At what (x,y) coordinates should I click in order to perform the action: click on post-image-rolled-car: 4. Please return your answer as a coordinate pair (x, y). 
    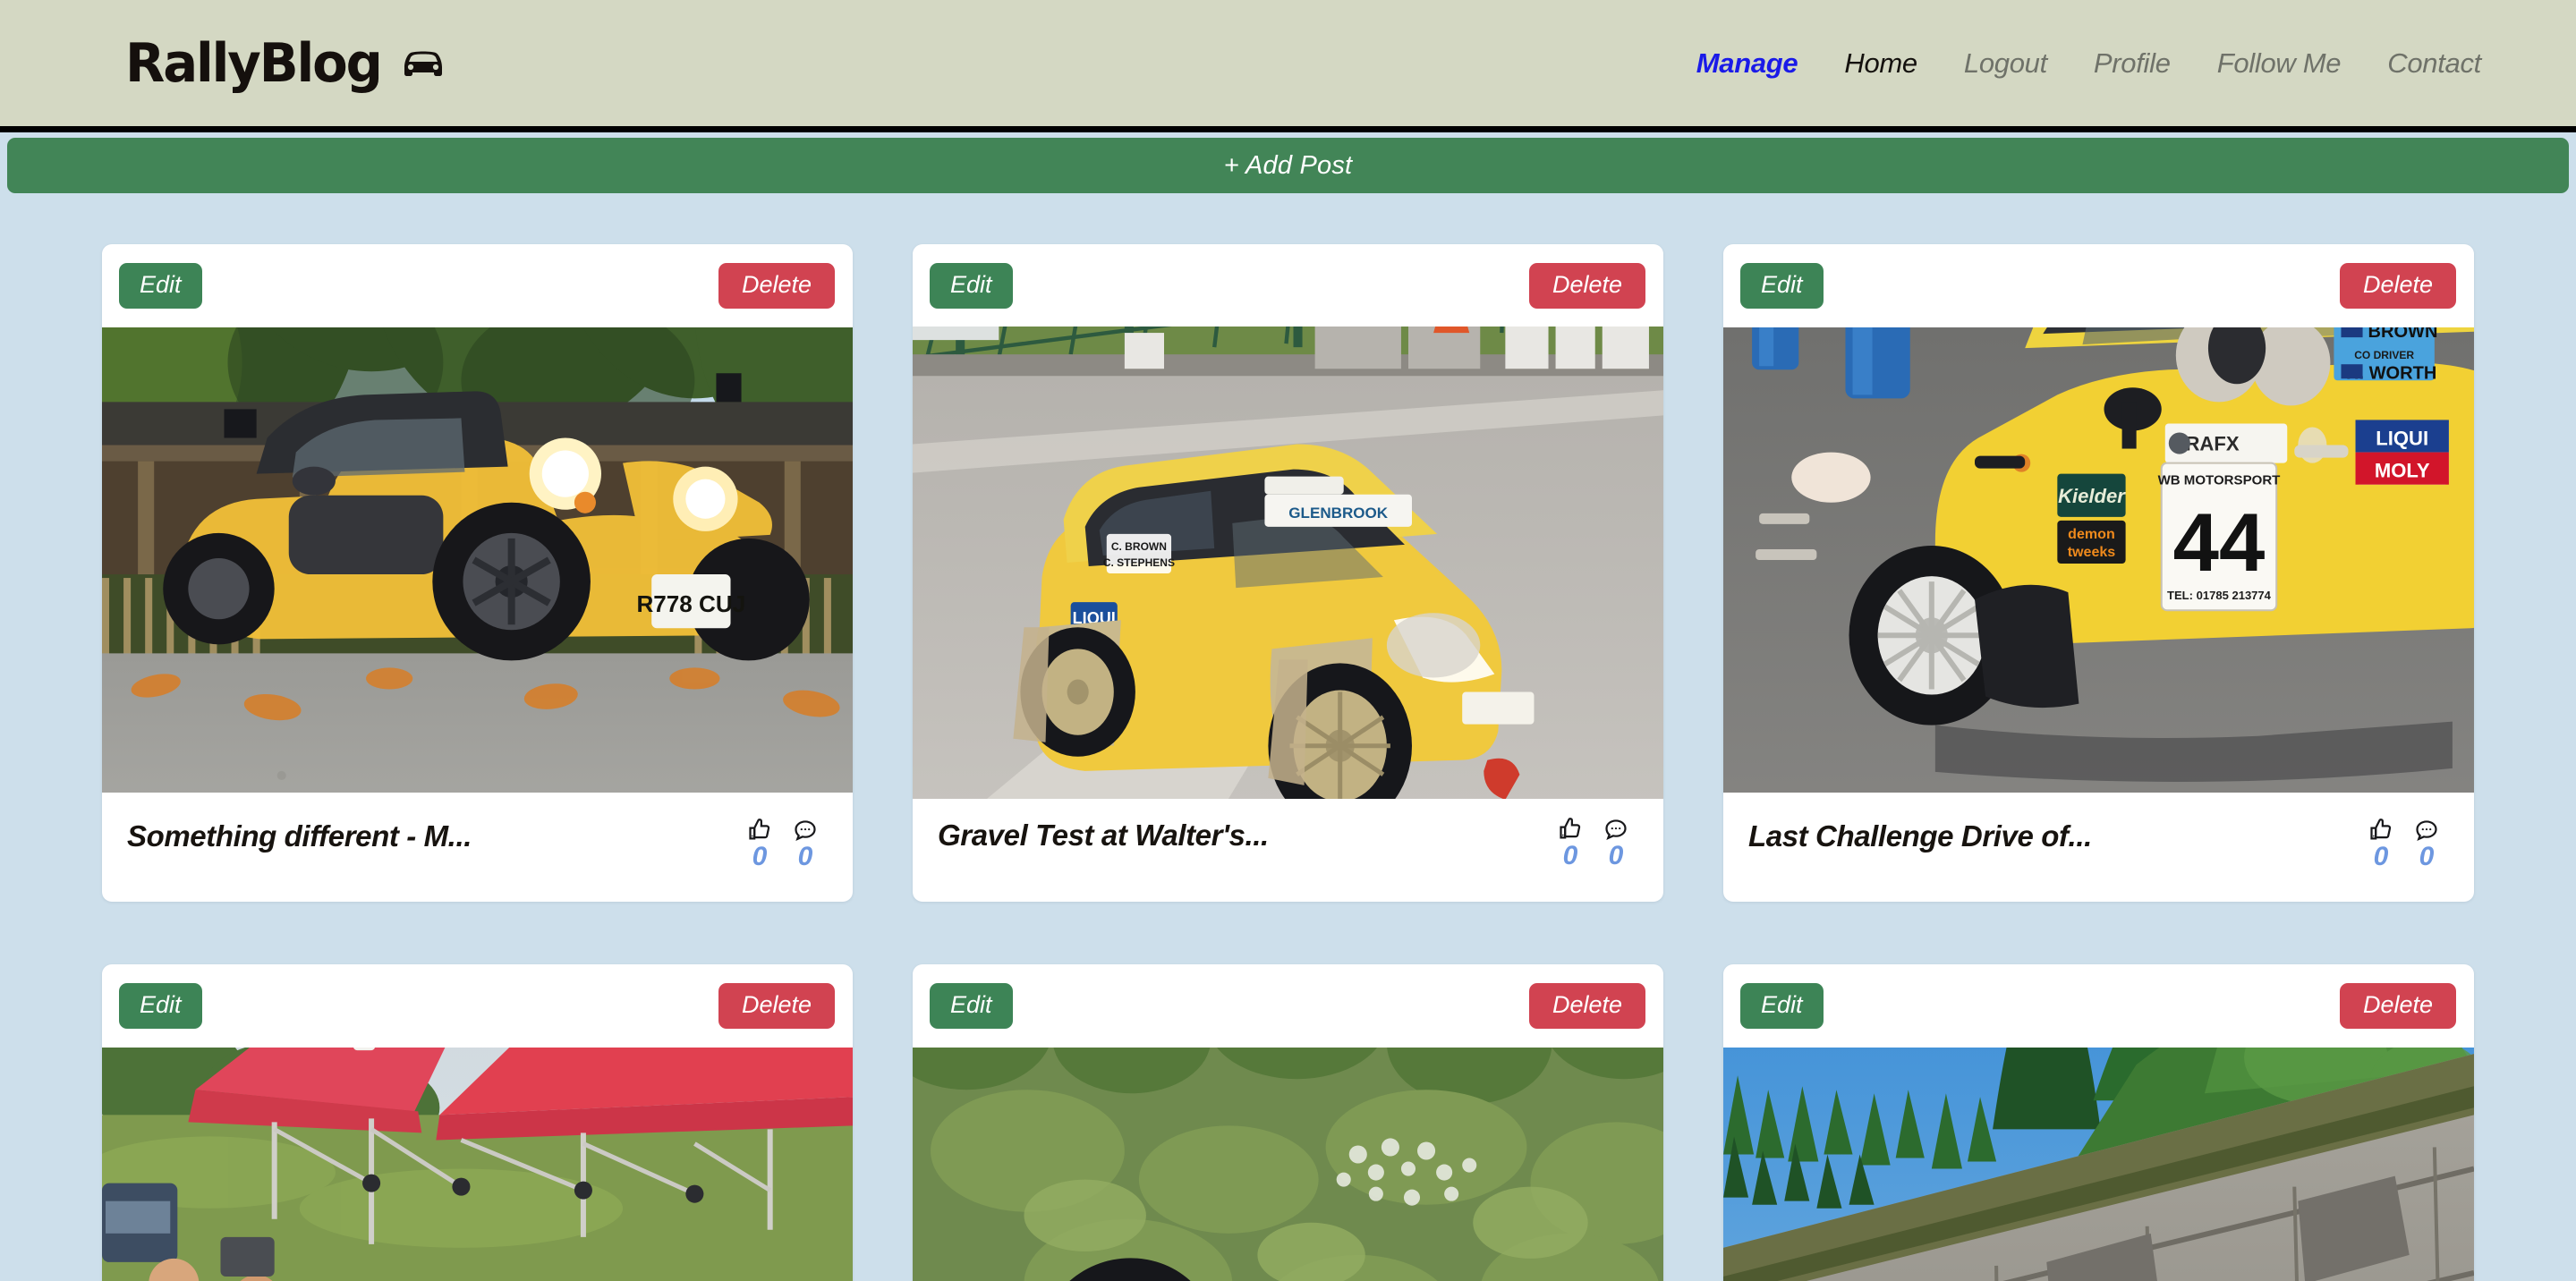
    Looking at the image, I should click on (1288, 1164).